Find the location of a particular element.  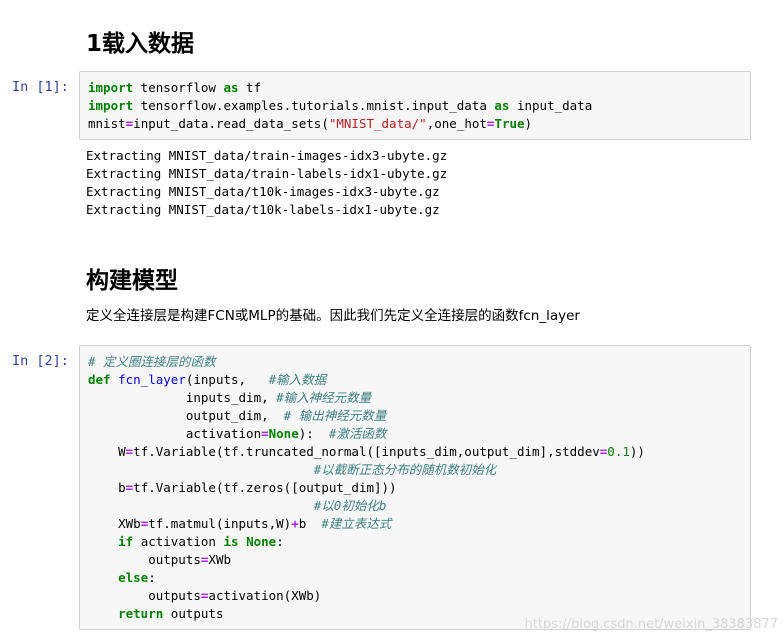

cell-1-prompt: In [1]: is located at coordinates (40, 87).